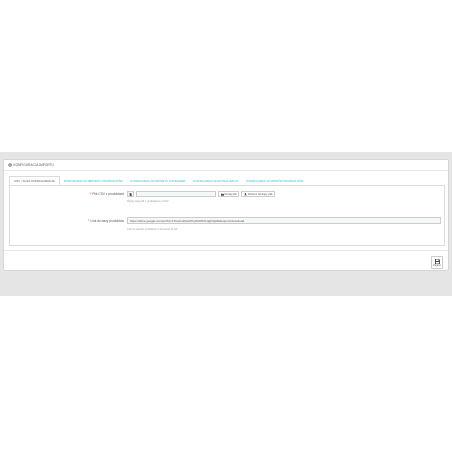  I want to click on folder-icon, so click(222, 194).